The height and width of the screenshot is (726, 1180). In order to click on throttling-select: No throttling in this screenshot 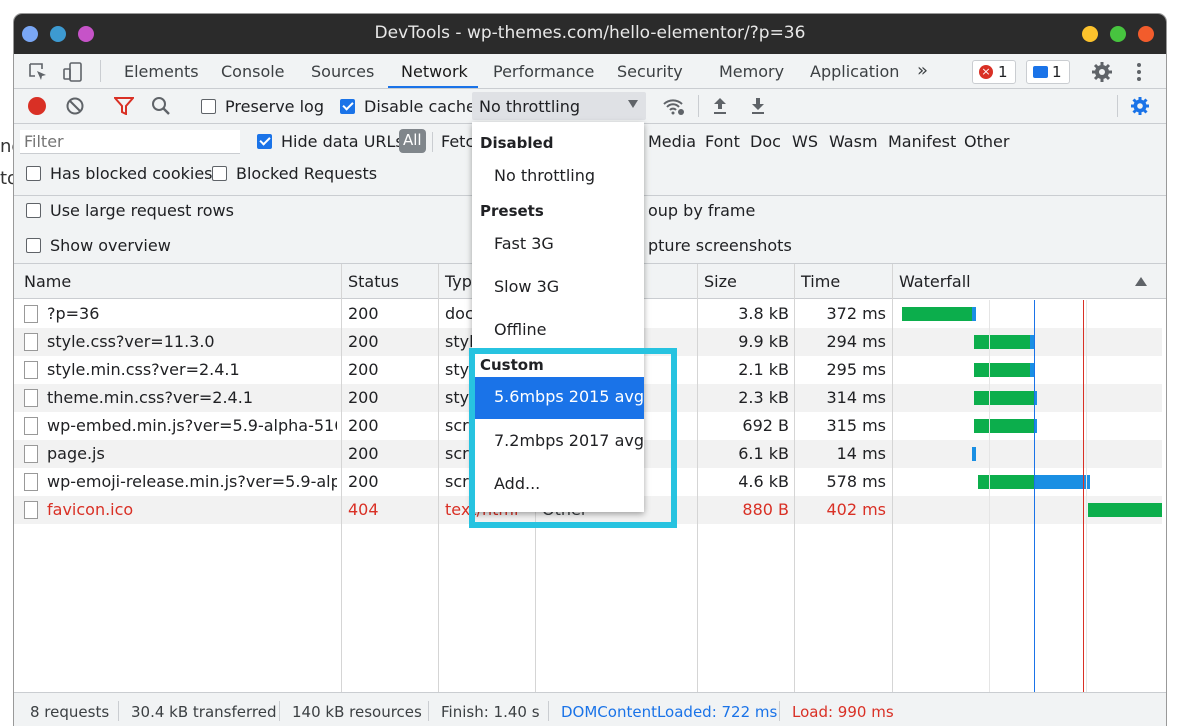, I will do `click(559, 106)`.